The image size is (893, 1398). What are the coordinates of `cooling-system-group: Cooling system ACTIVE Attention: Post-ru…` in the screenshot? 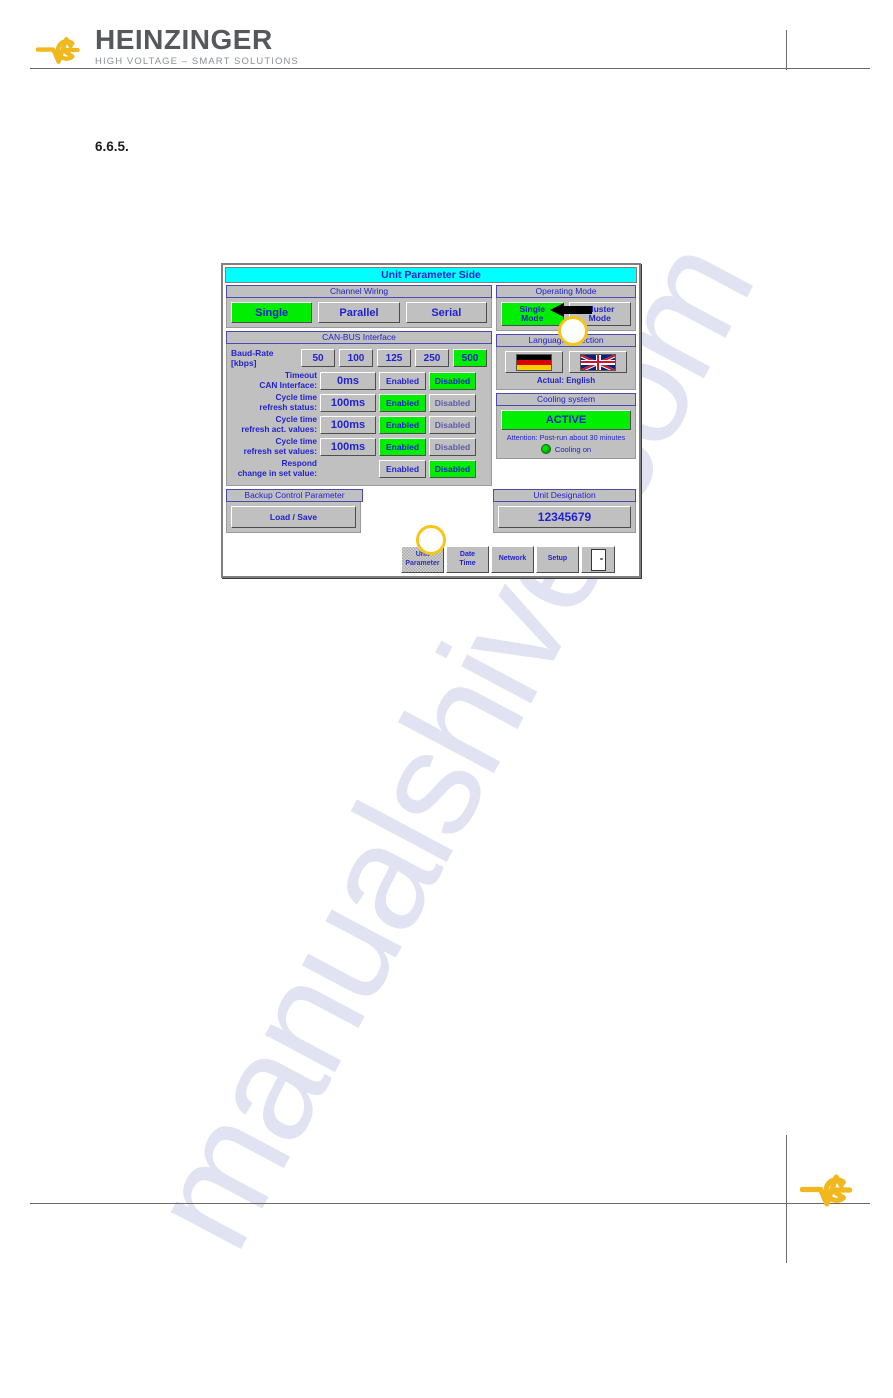 It's located at (566, 426).